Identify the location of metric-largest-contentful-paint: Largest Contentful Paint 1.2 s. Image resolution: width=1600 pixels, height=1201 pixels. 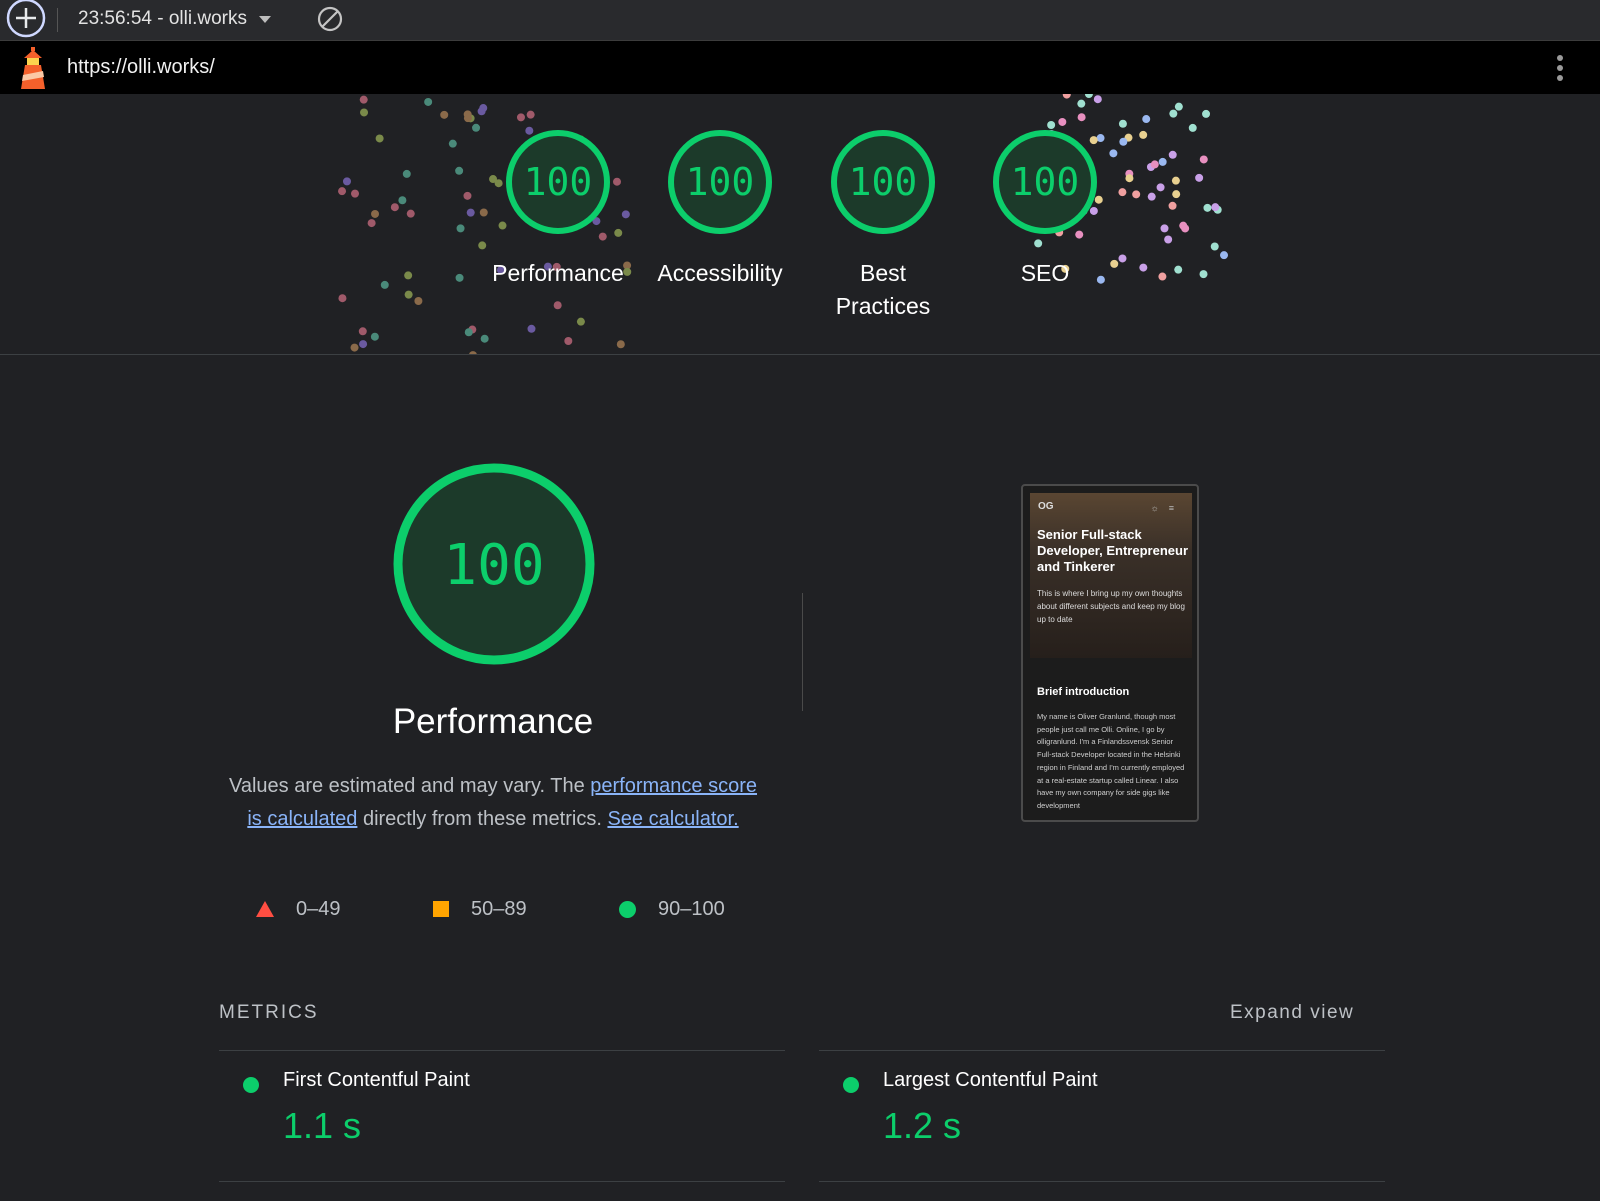
(1102, 1111).